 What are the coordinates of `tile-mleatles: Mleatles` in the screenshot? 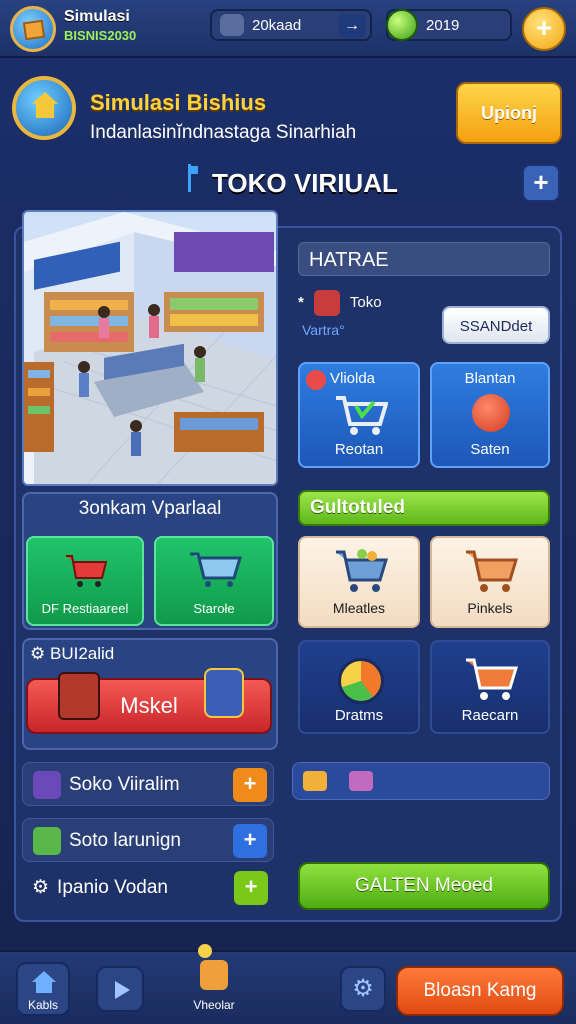 It's located at (359, 582).